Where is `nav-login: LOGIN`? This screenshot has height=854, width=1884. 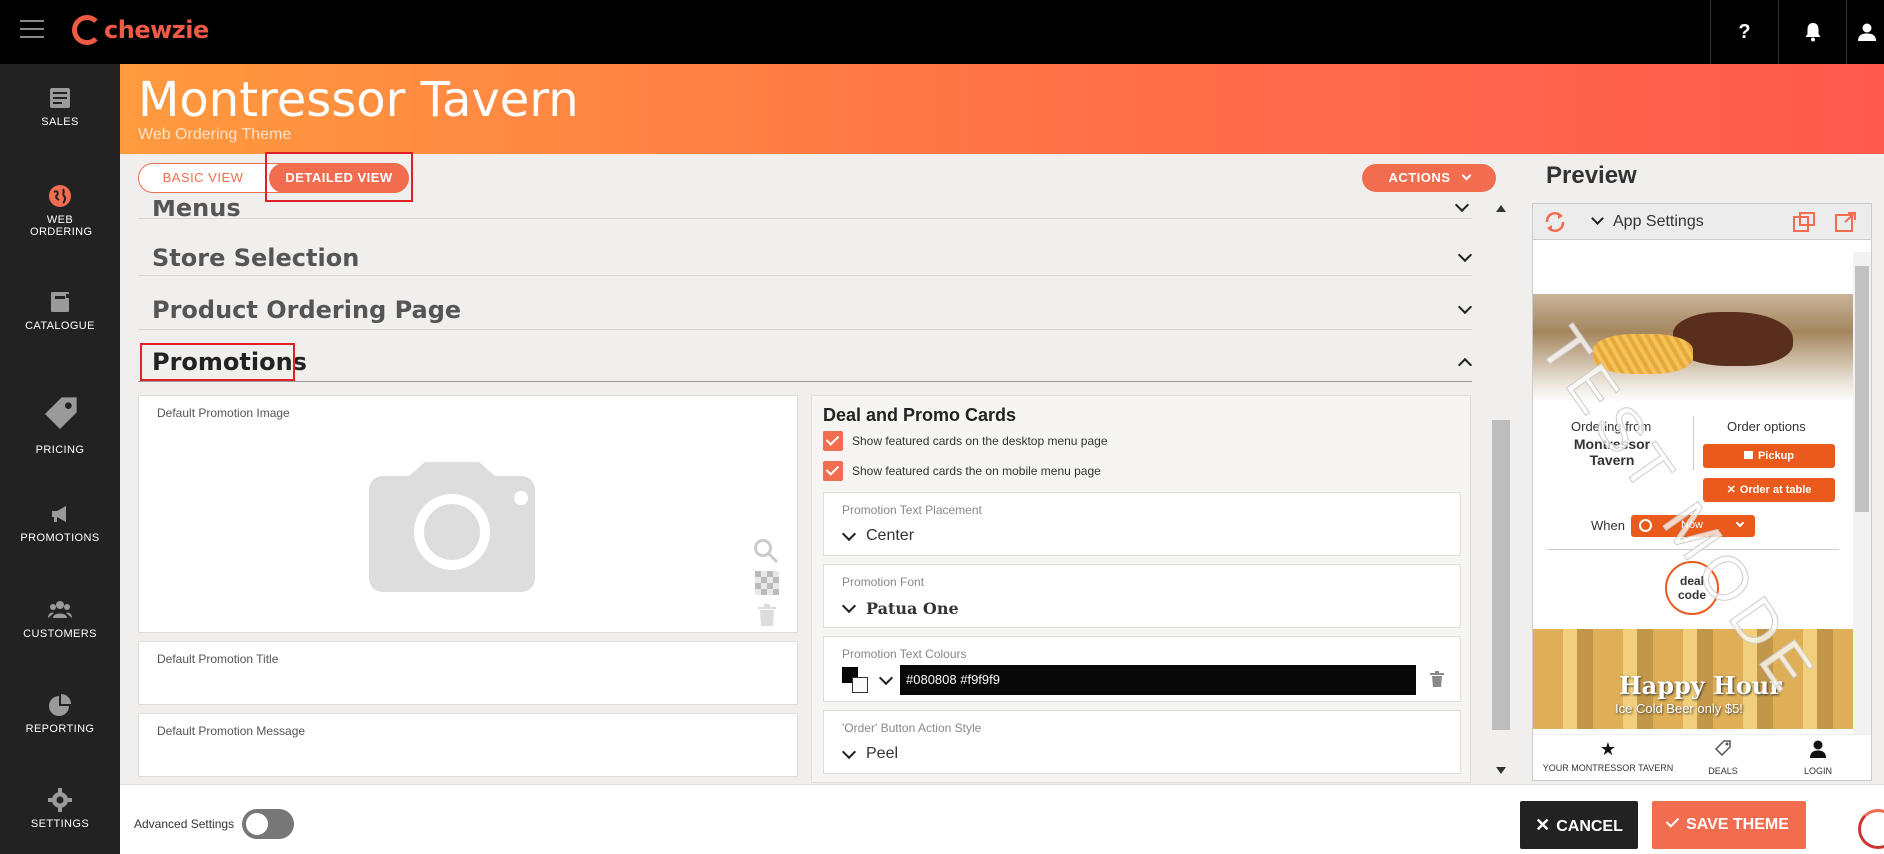
nav-login: LOGIN is located at coordinates (1818, 757).